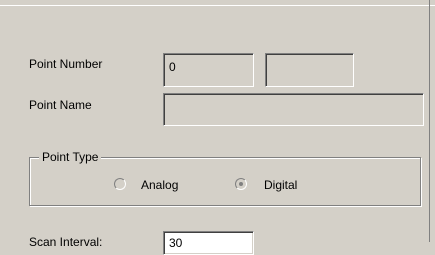 This screenshot has width=435, height=255. What do you see at coordinates (309, 70) in the screenshot?
I see `point-number-secondary-field` at bounding box center [309, 70].